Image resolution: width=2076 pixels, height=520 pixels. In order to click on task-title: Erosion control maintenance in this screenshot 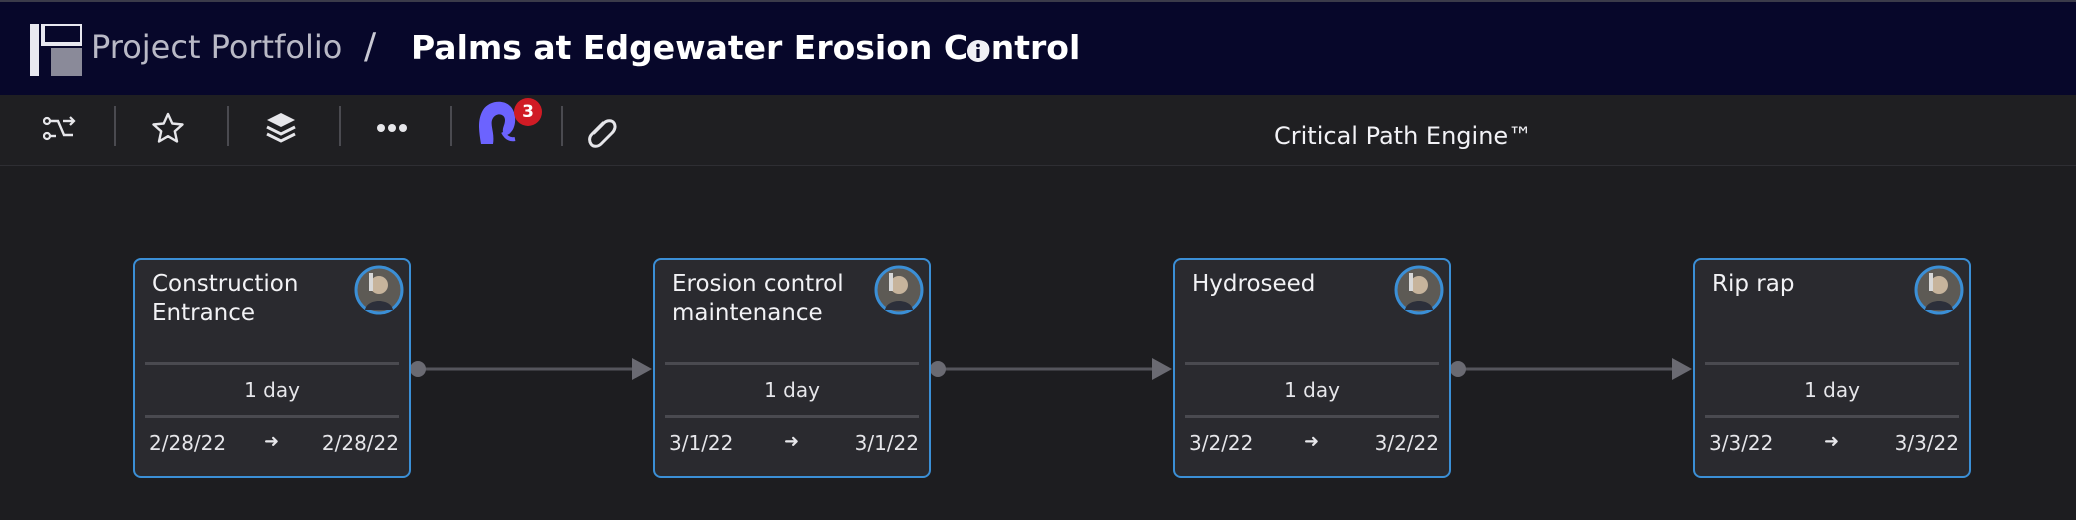, I will do `click(758, 298)`.